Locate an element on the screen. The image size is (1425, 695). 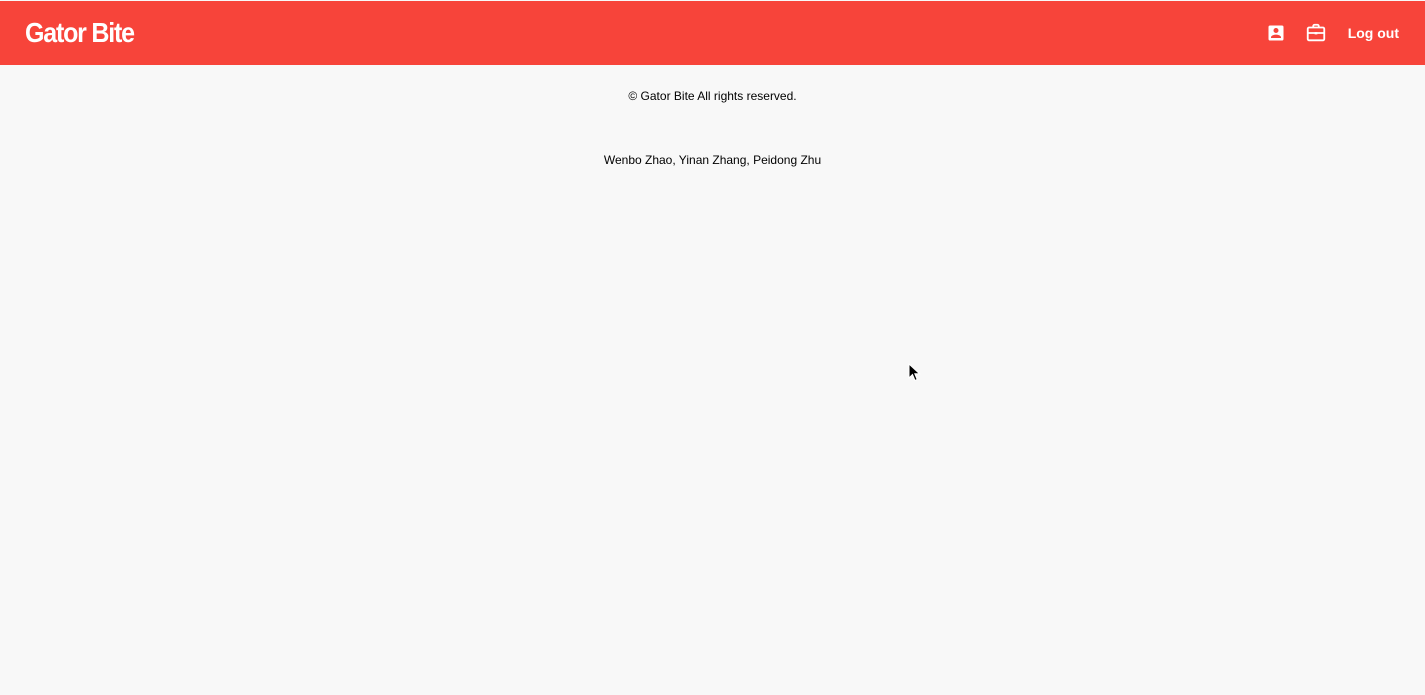
app-bar: Gator Bite Log out is located at coordinates (712, 33).